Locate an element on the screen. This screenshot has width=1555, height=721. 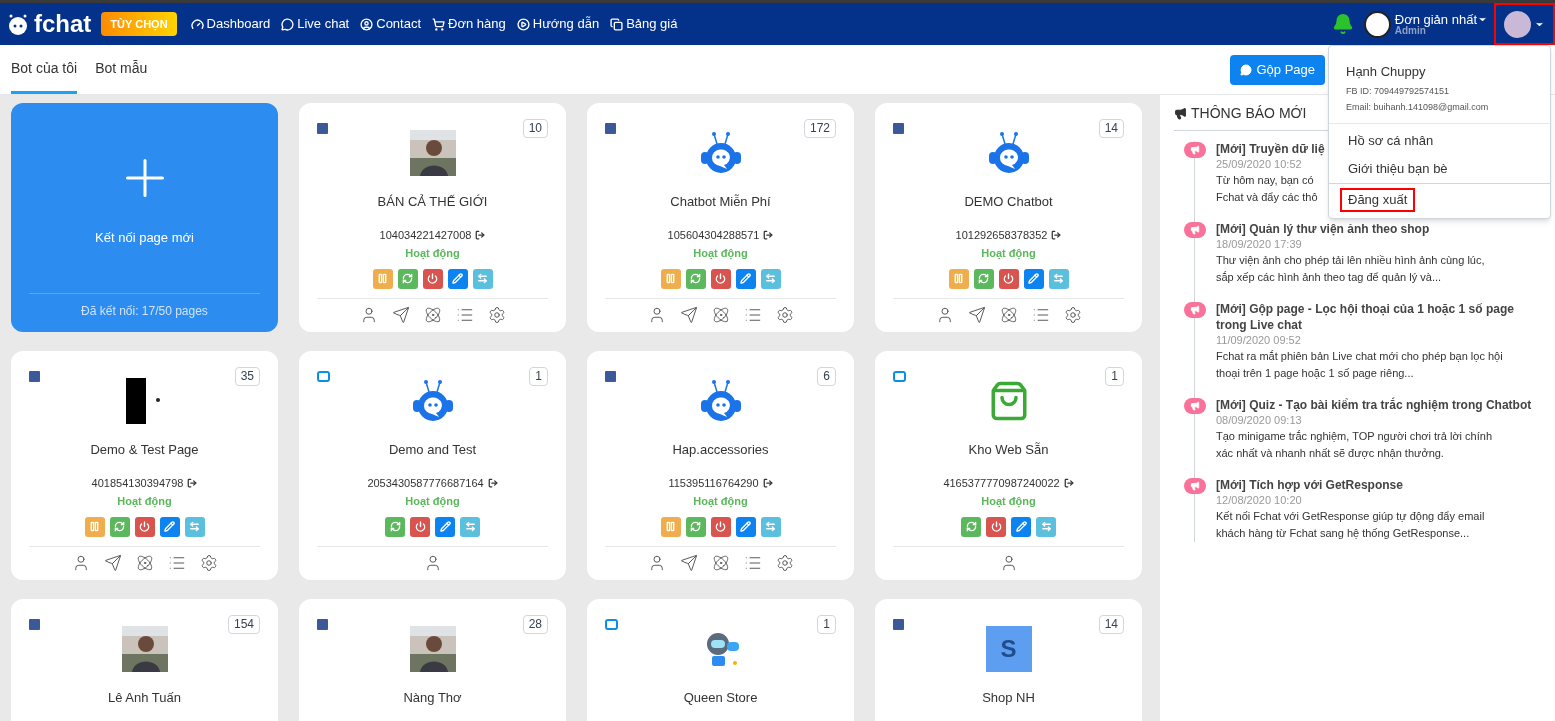
power-icon is located at coordinates (420, 526).